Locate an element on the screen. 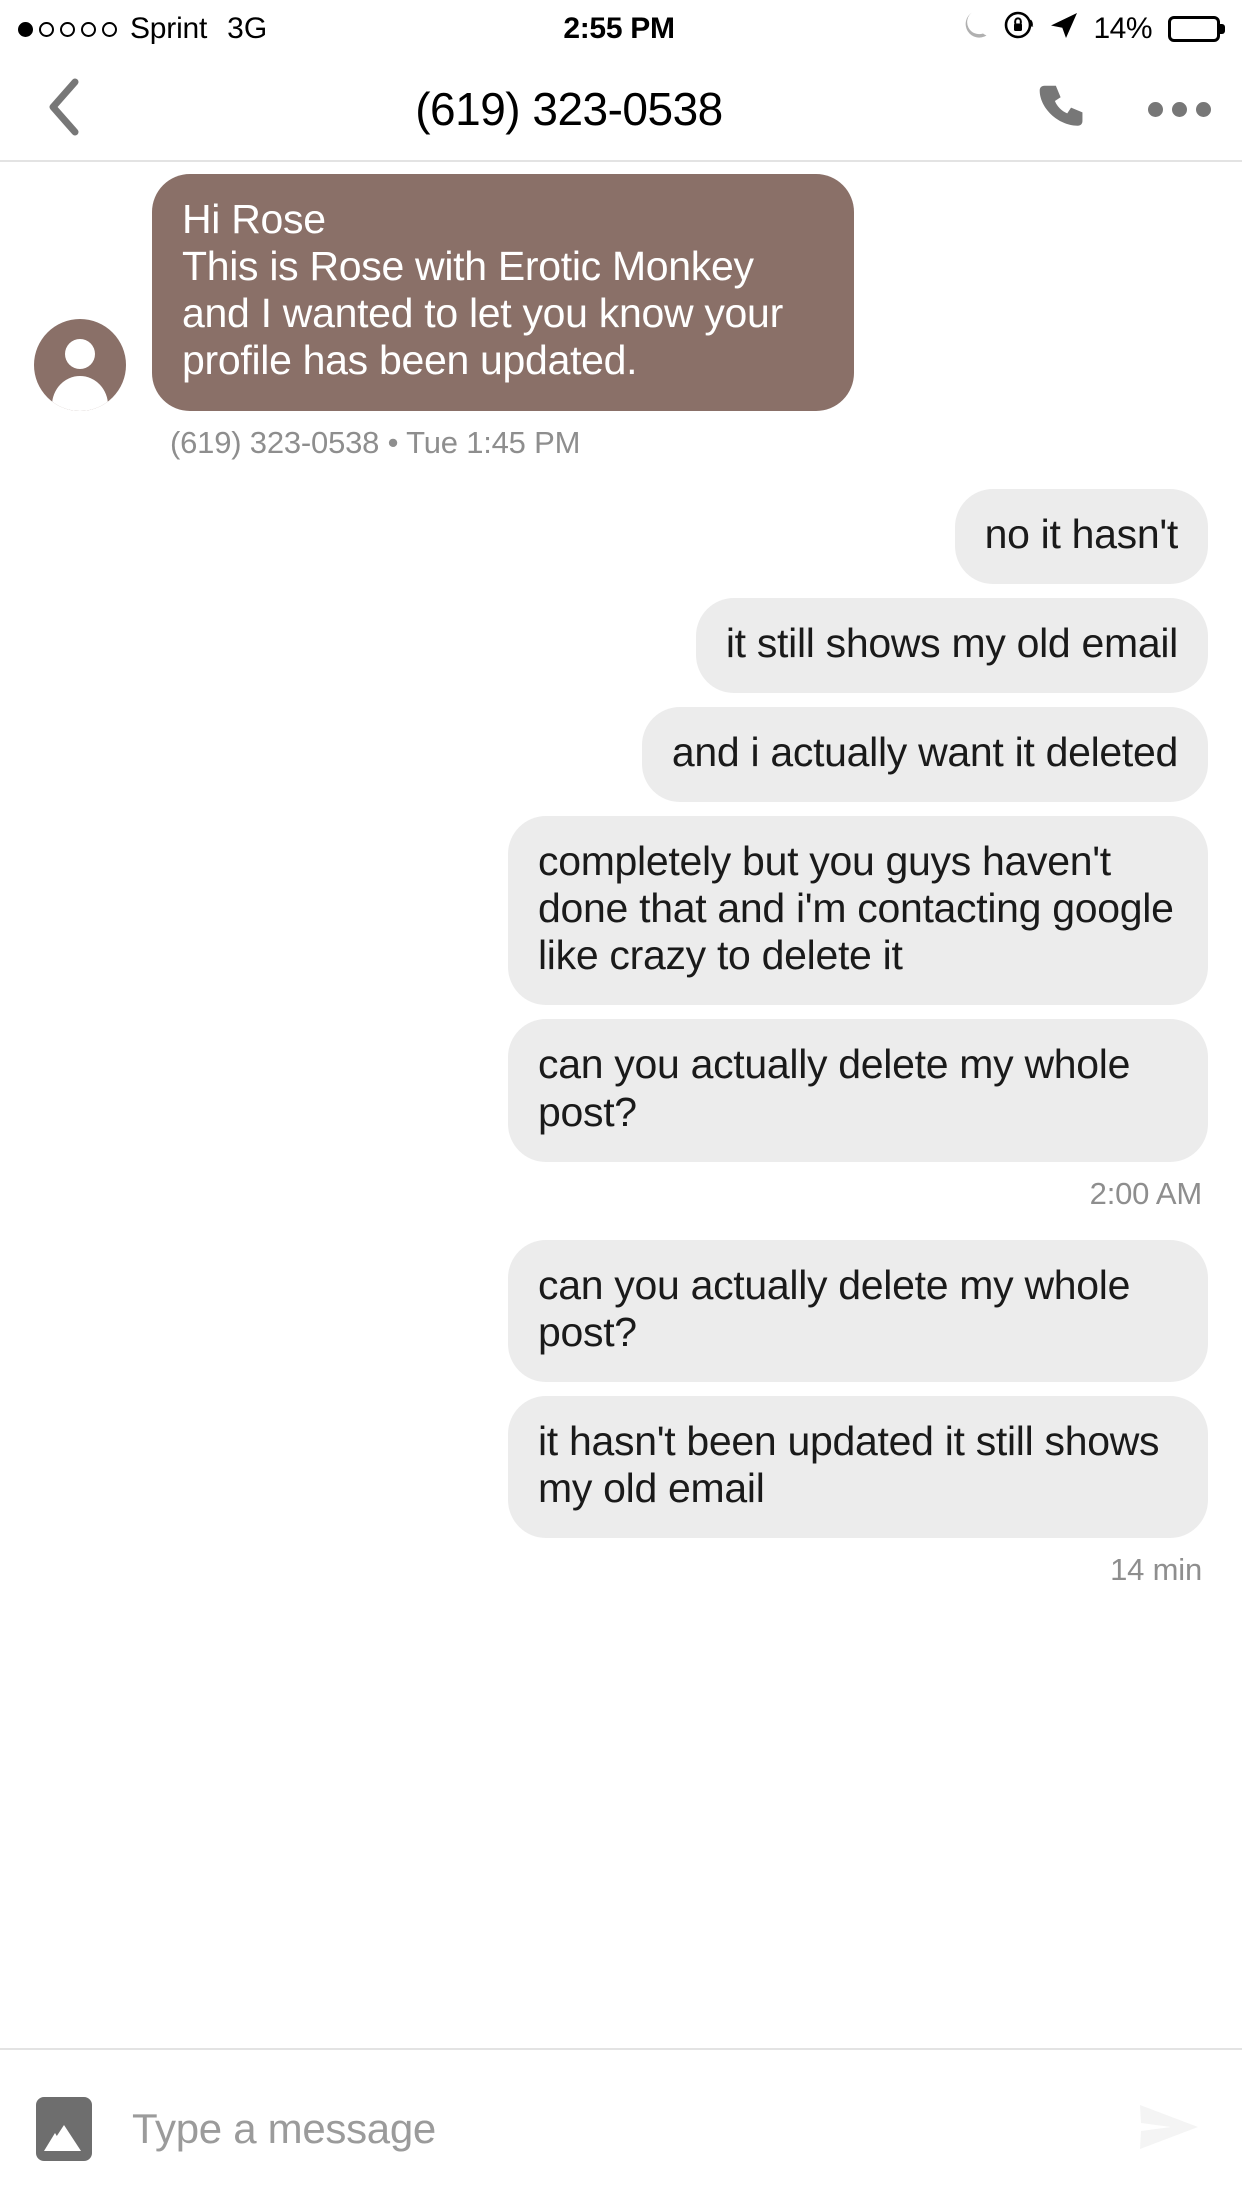 This screenshot has width=1242, height=2208. battery-percentage-label: 14% is located at coordinates (1122, 28).